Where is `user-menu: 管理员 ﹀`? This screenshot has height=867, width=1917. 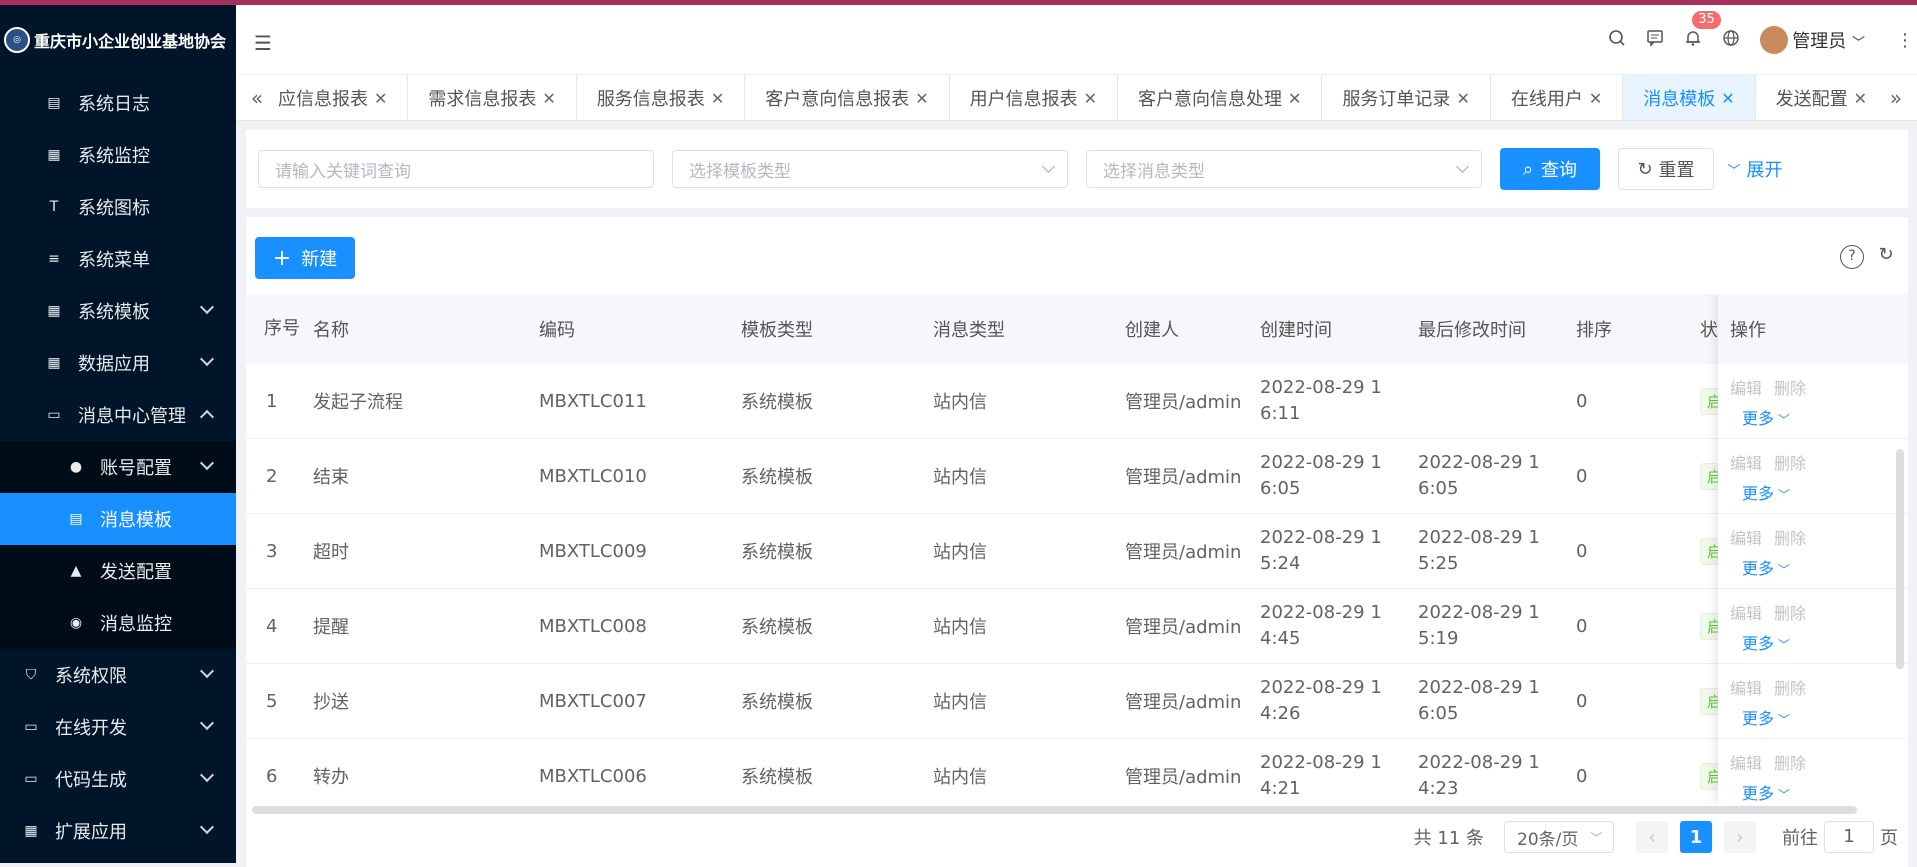 user-menu: 管理员 ﹀ is located at coordinates (1828, 40).